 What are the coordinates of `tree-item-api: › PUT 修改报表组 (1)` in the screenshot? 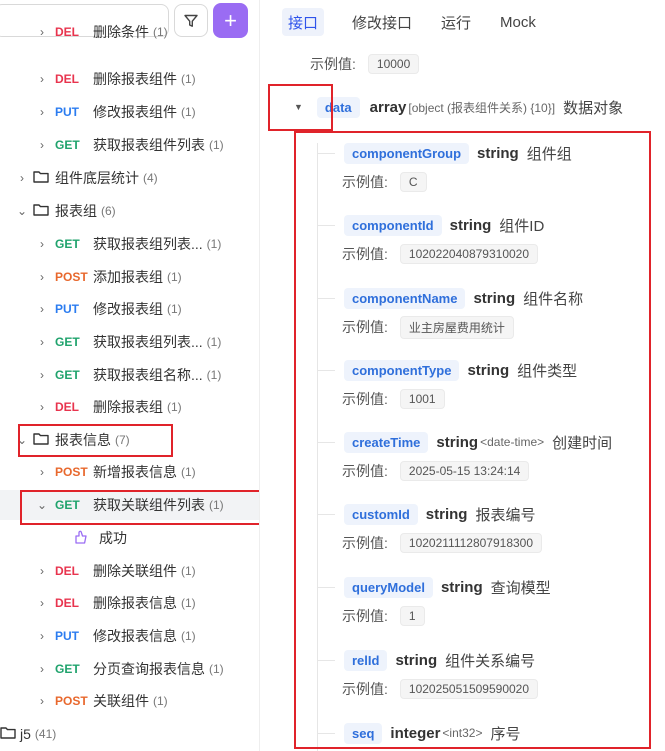 It's located at (129, 309).